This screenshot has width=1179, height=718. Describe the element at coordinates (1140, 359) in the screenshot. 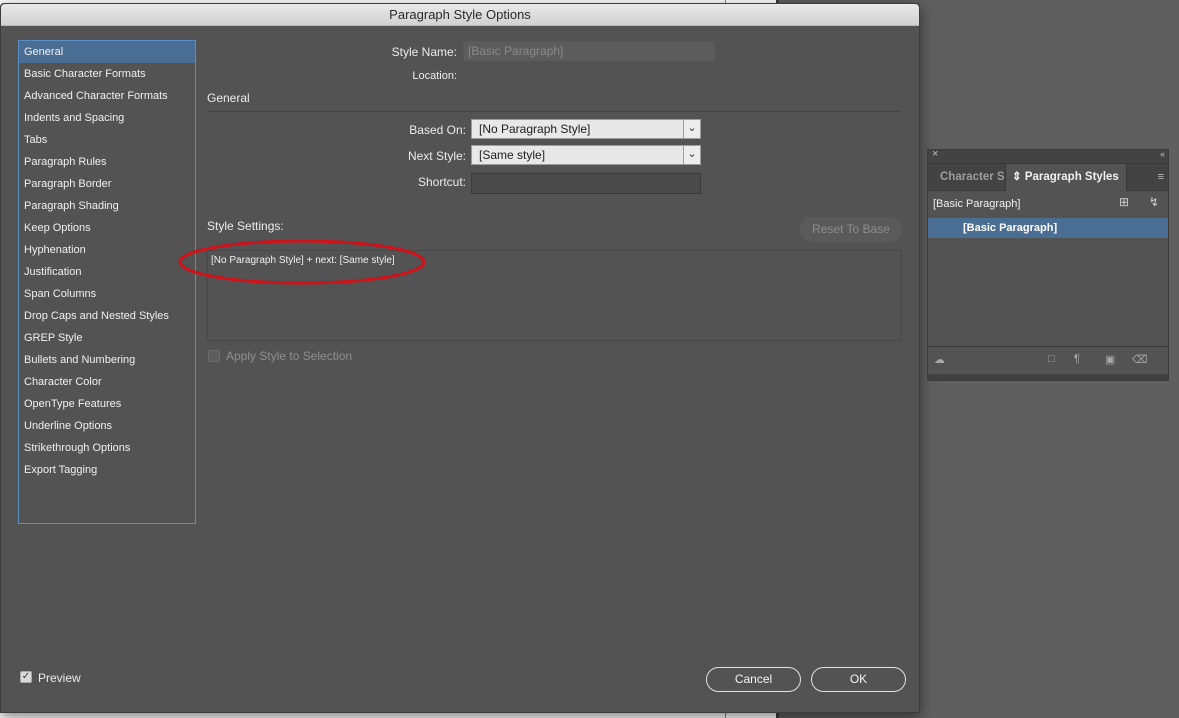

I see `trash-icon: ⌫` at that location.